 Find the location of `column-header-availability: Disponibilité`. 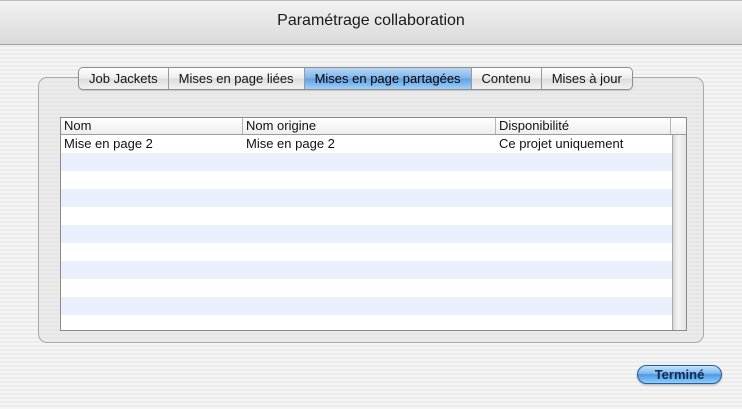

column-header-availability: Disponibilité is located at coordinates (583, 126).